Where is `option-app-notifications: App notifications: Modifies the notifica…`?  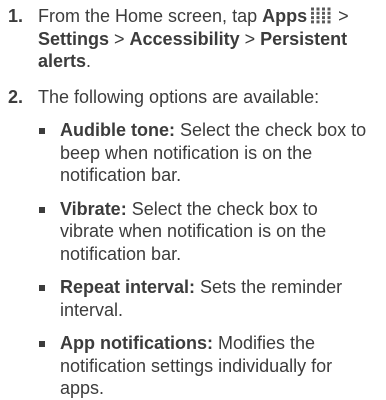 option-app-notifications: App notifications: Modifies the notifica… is located at coordinates (207, 366).